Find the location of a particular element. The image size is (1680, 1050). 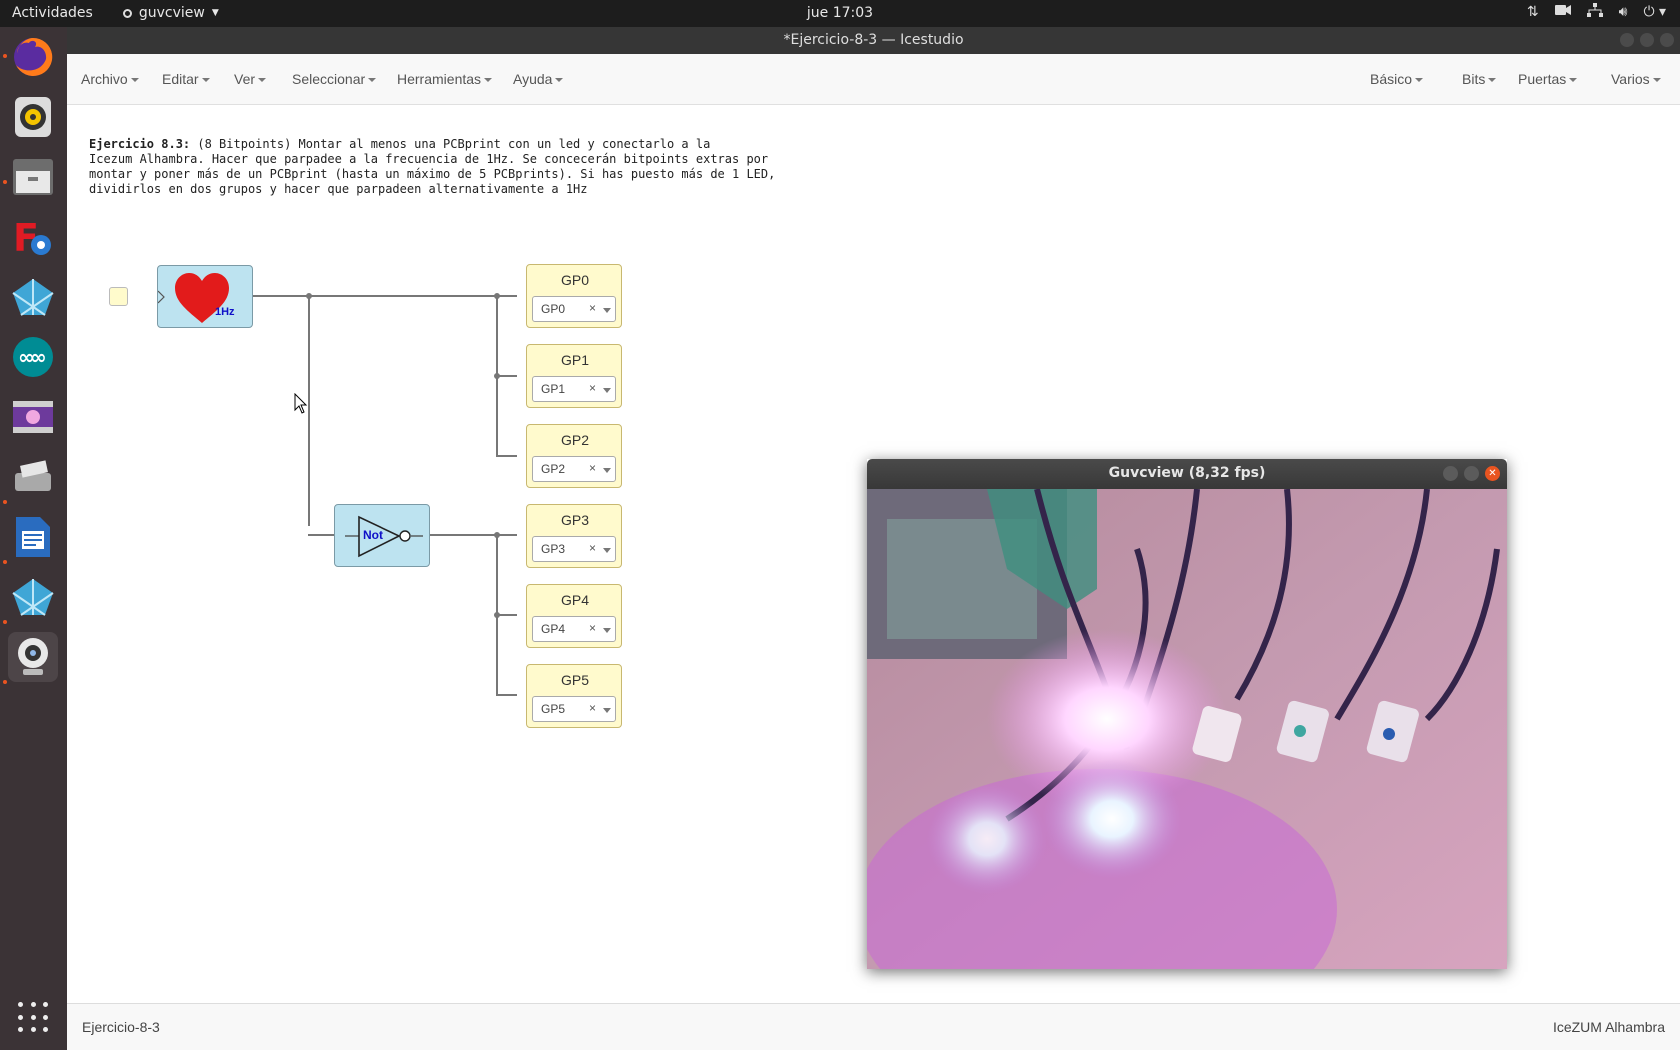

app-indicator-icon is located at coordinates (127, 13).